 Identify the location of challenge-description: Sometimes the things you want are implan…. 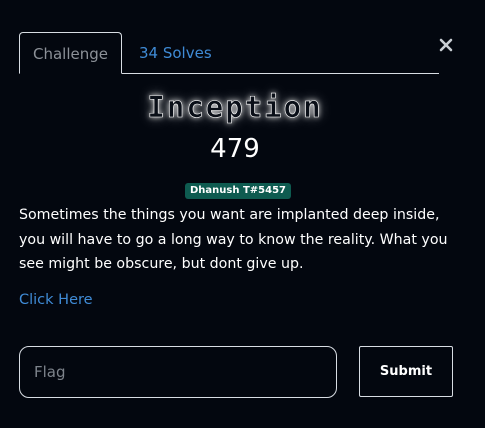
(233, 239).